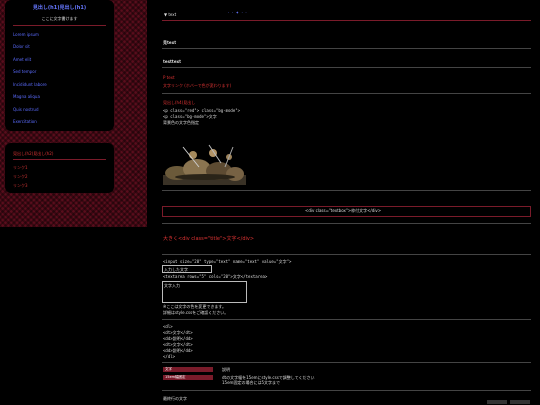  What do you see at coordinates (188, 377) in the screenshot?
I see `table-label: 15em幅固定` at bounding box center [188, 377].